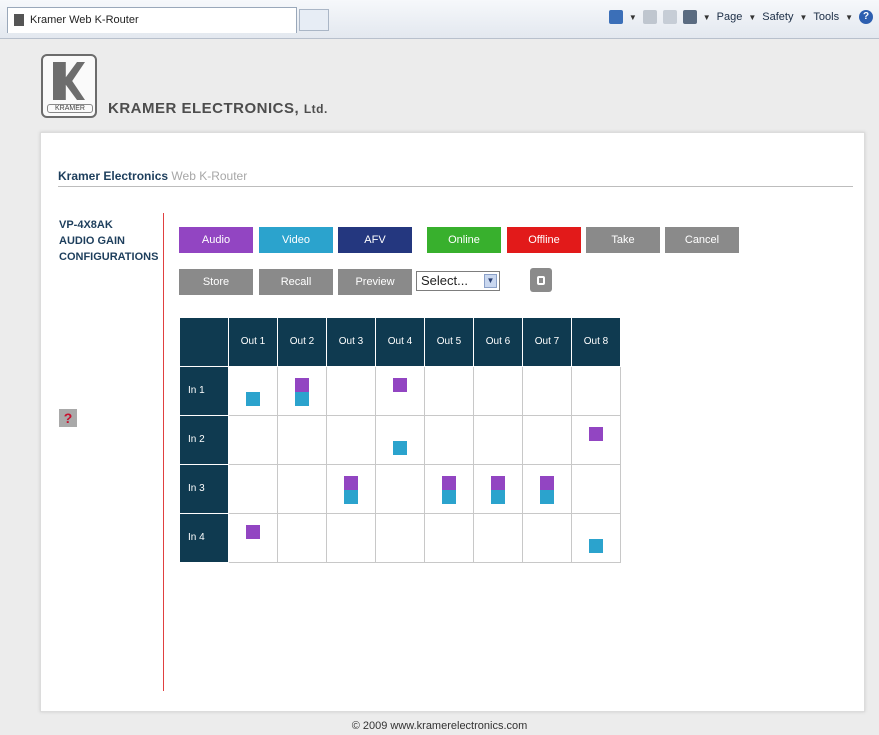 The width and height of the screenshot is (879, 735). I want to click on breadcrumb-divider, so click(455, 186).